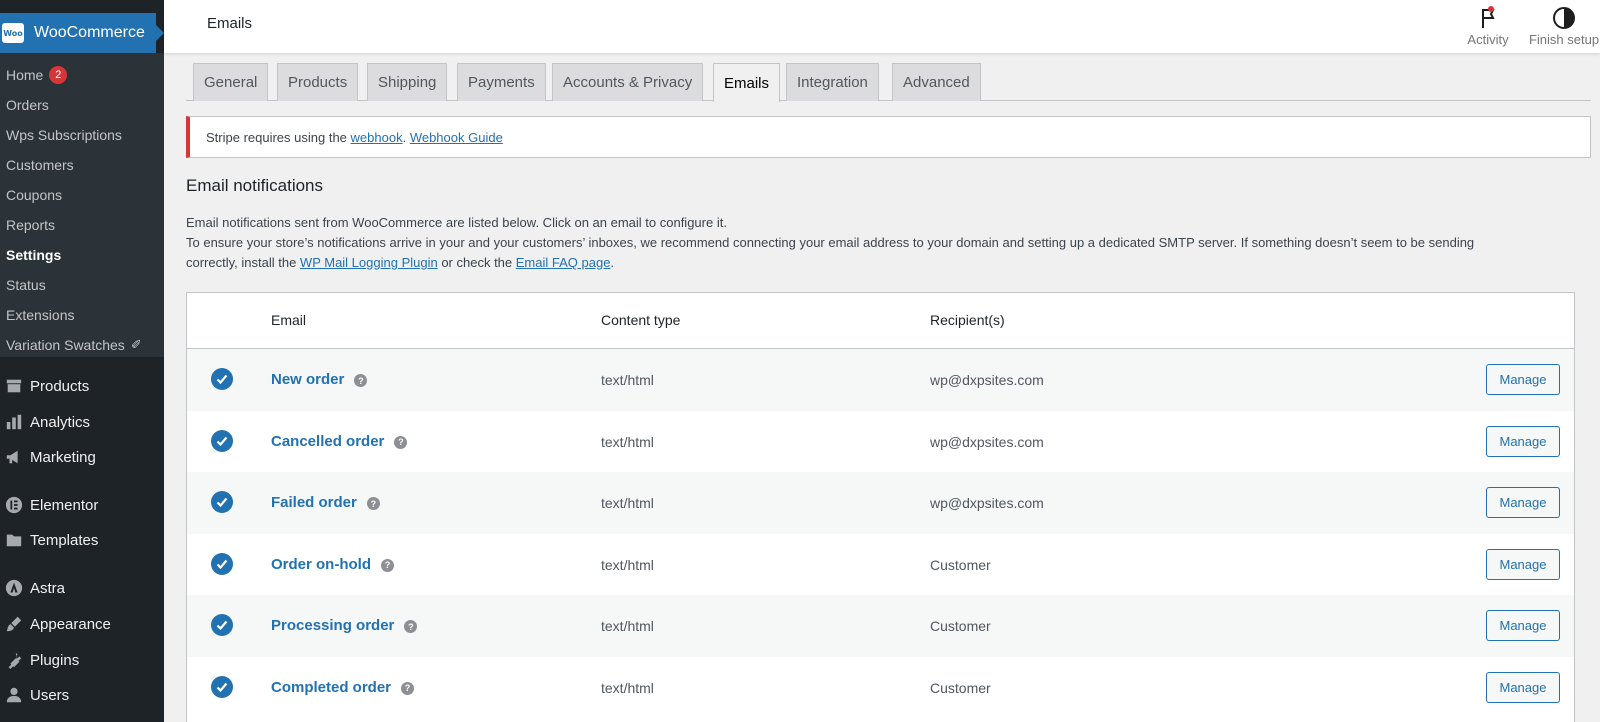 This screenshot has height=722, width=1600. What do you see at coordinates (1488, 39) in the screenshot?
I see `activity-label: Activity` at bounding box center [1488, 39].